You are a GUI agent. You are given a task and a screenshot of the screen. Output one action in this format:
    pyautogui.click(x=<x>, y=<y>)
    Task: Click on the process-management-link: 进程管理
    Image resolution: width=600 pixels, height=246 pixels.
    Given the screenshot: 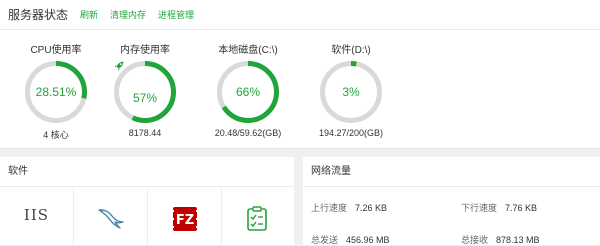 What is the action you would take?
    pyautogui.click(x=176, y=14)
    